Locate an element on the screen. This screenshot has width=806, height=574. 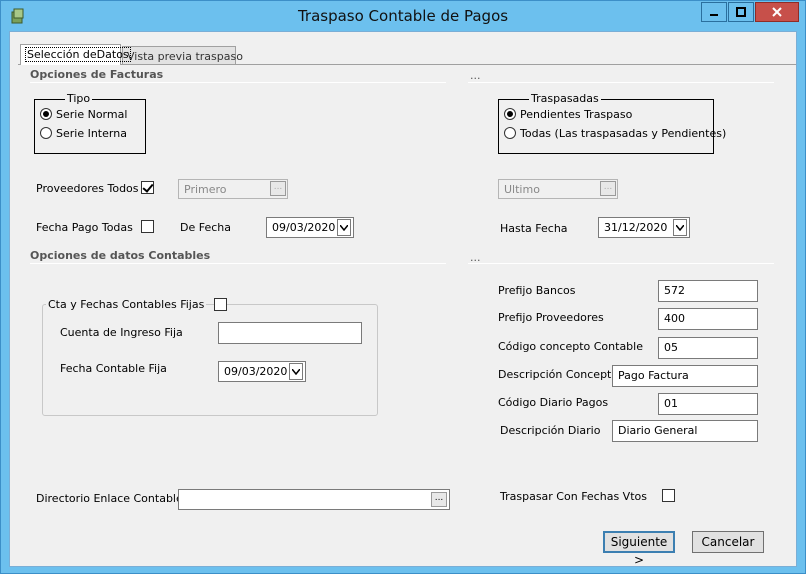
close-button is located at coordinates (777, 12).